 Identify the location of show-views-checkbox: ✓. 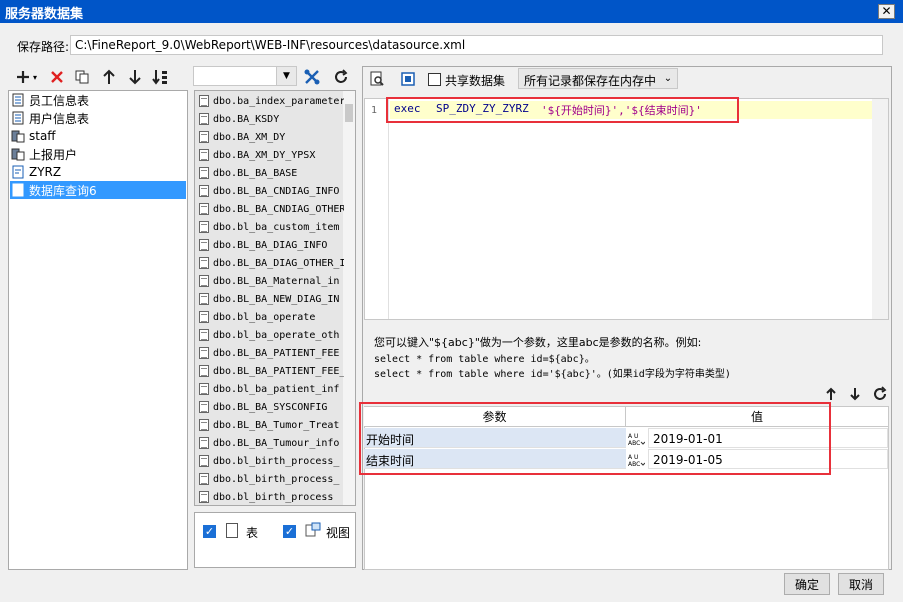
(289, 531).